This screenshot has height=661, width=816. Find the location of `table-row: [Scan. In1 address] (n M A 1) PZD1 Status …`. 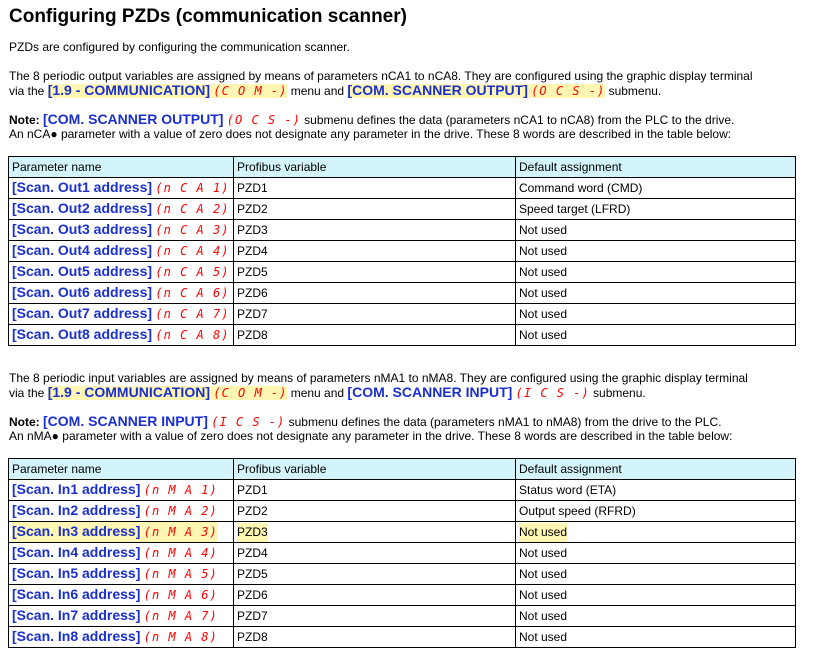

table-row: [Scan. In1 address] (n M A 1) PZD1 Status … is located at coordinates (402, 490).